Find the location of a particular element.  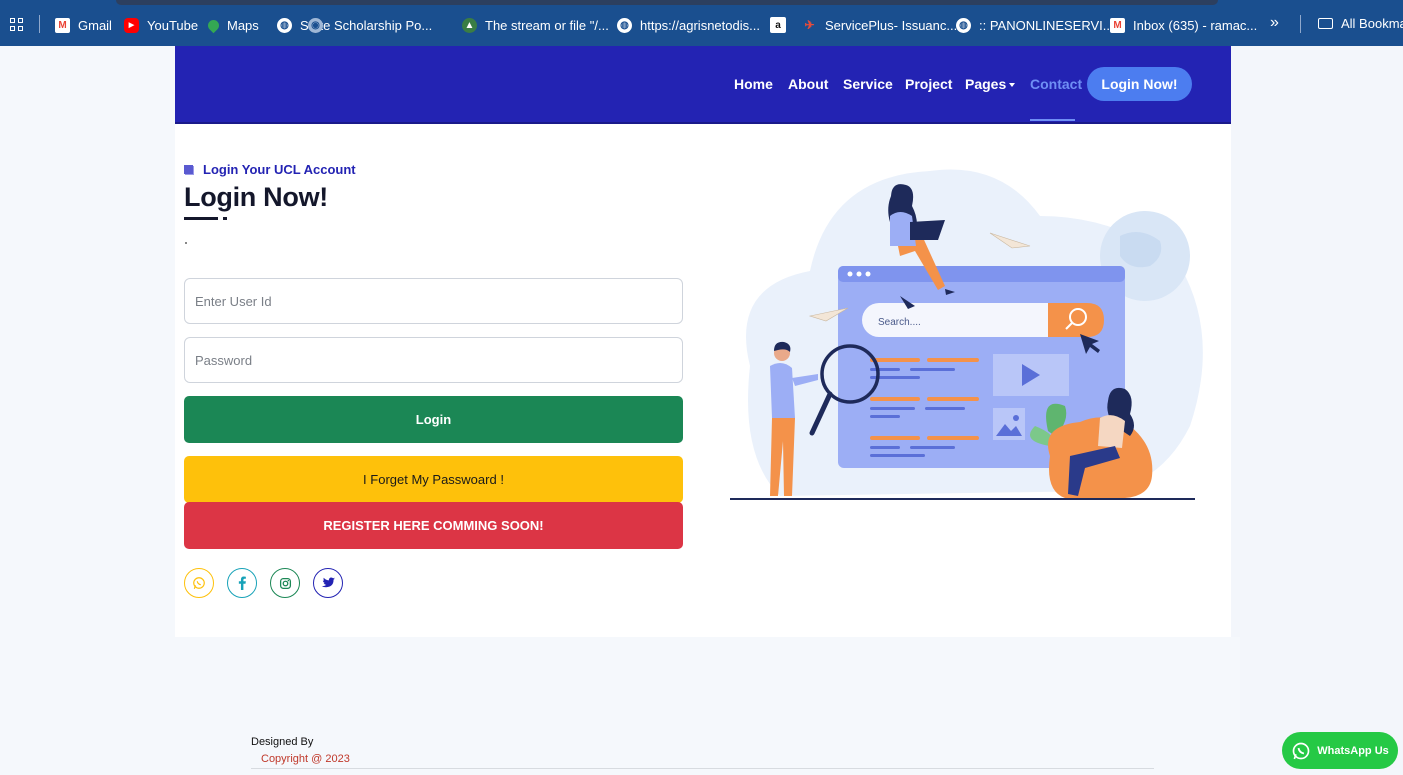

nav-contact: Contact is located at coordinates (1056, 84).